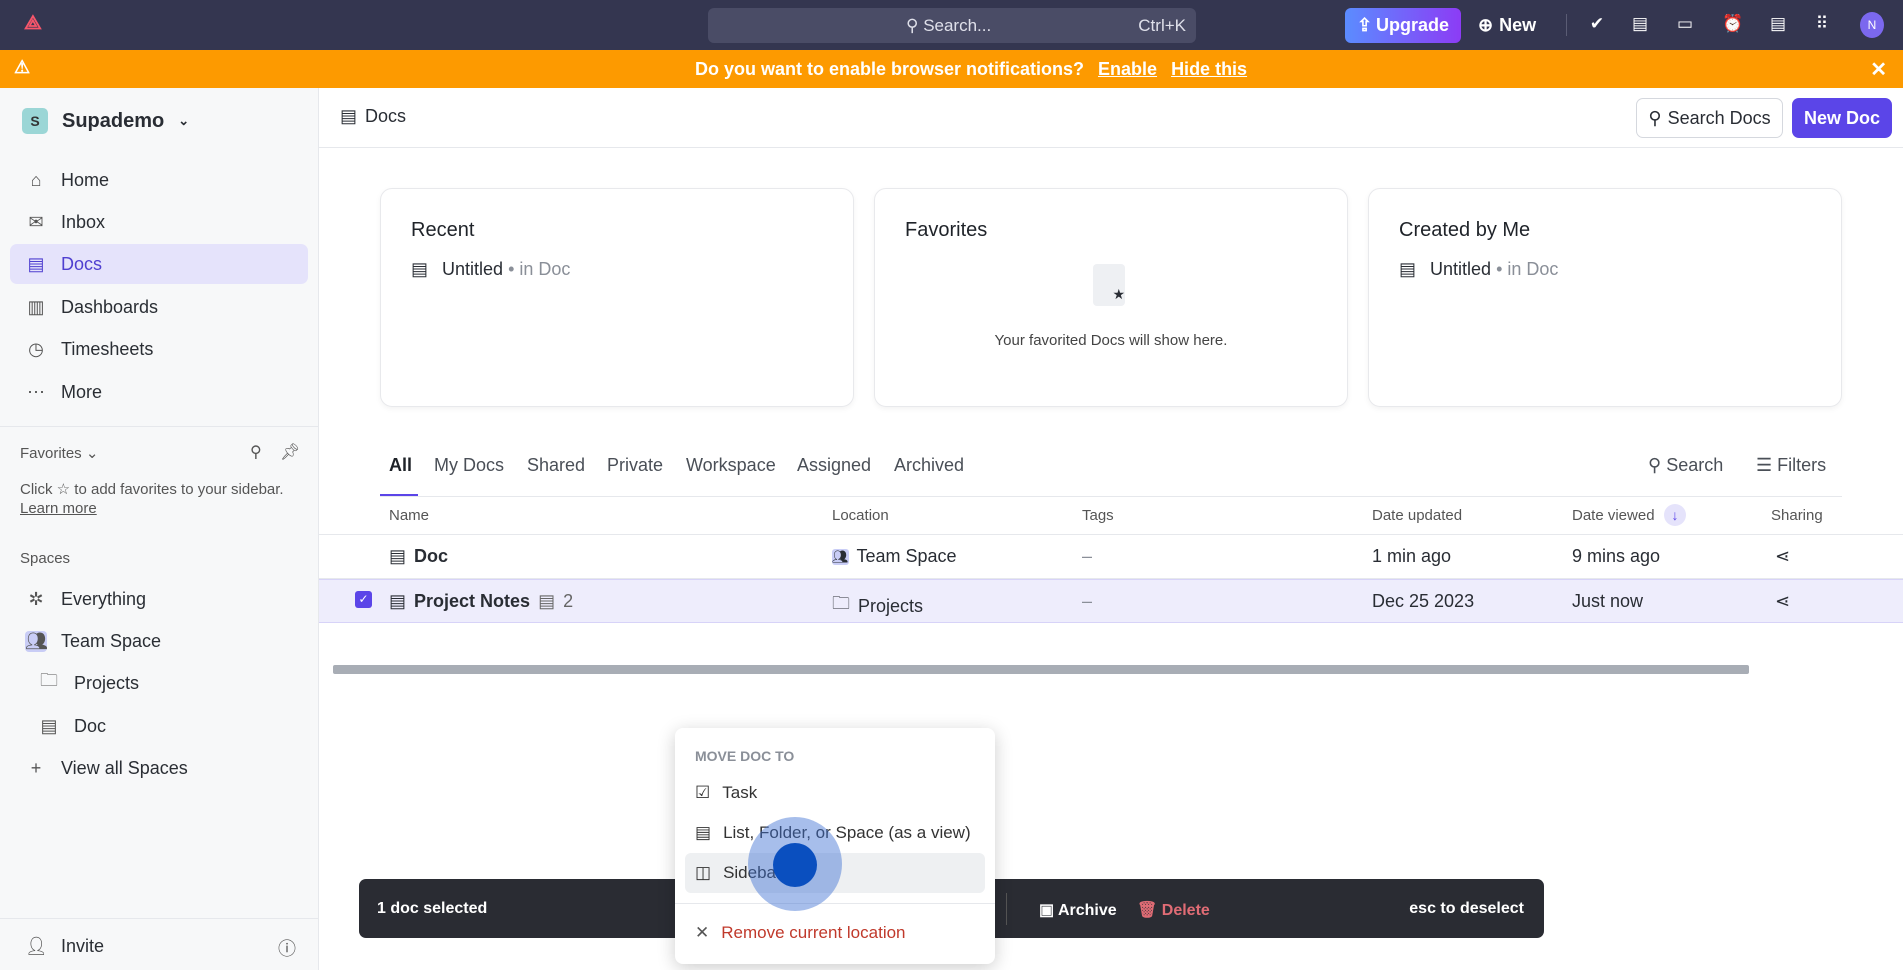 The image size is (1903, 970). Describe the element at coordinates (617, 297) in the screenshot. I see `recent-card: Recent ▤ Untitled • in Doc` at that location.